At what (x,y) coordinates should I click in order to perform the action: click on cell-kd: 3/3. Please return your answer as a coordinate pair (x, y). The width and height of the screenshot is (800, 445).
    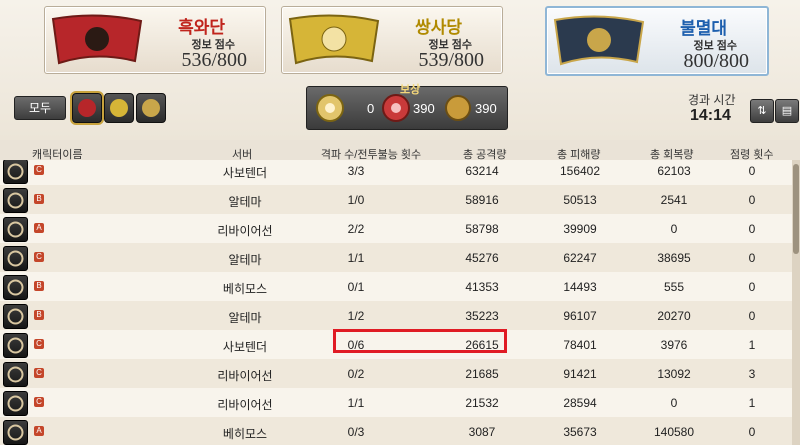
    Looking at the image, I should click on (356, 171).